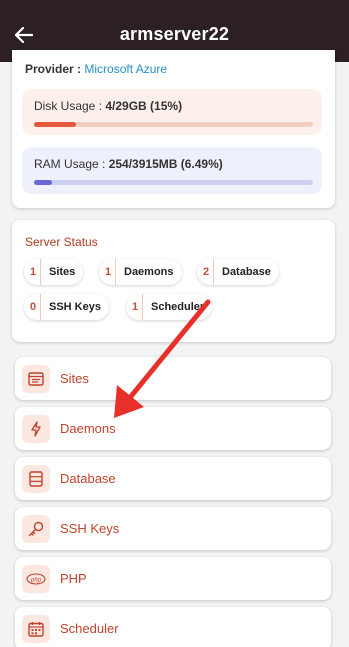 The width and height of the screenshot is (349, 647). Describe the element at coordinates (36, 628) in the screenshot. I see `calendar-icon` at that location.